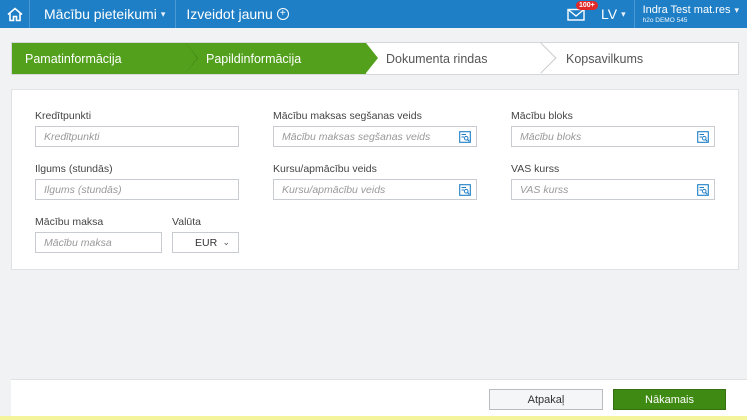  What do you see at coordinates (137, 189) in the screenshot?
I see `duration-input: Ilgums (stundās)` at bounding box center [137, 189].